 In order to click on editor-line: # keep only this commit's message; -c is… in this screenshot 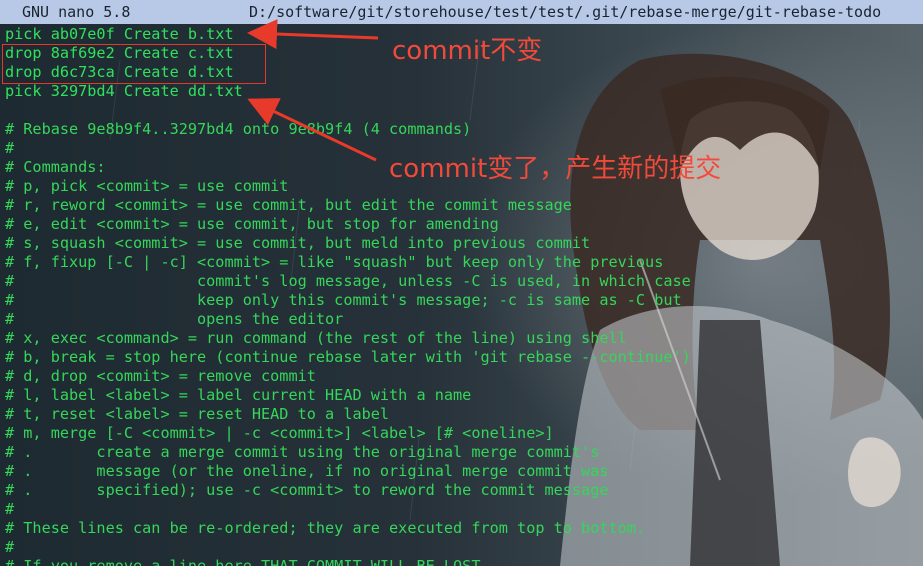, I will do `click(464, 300)`.